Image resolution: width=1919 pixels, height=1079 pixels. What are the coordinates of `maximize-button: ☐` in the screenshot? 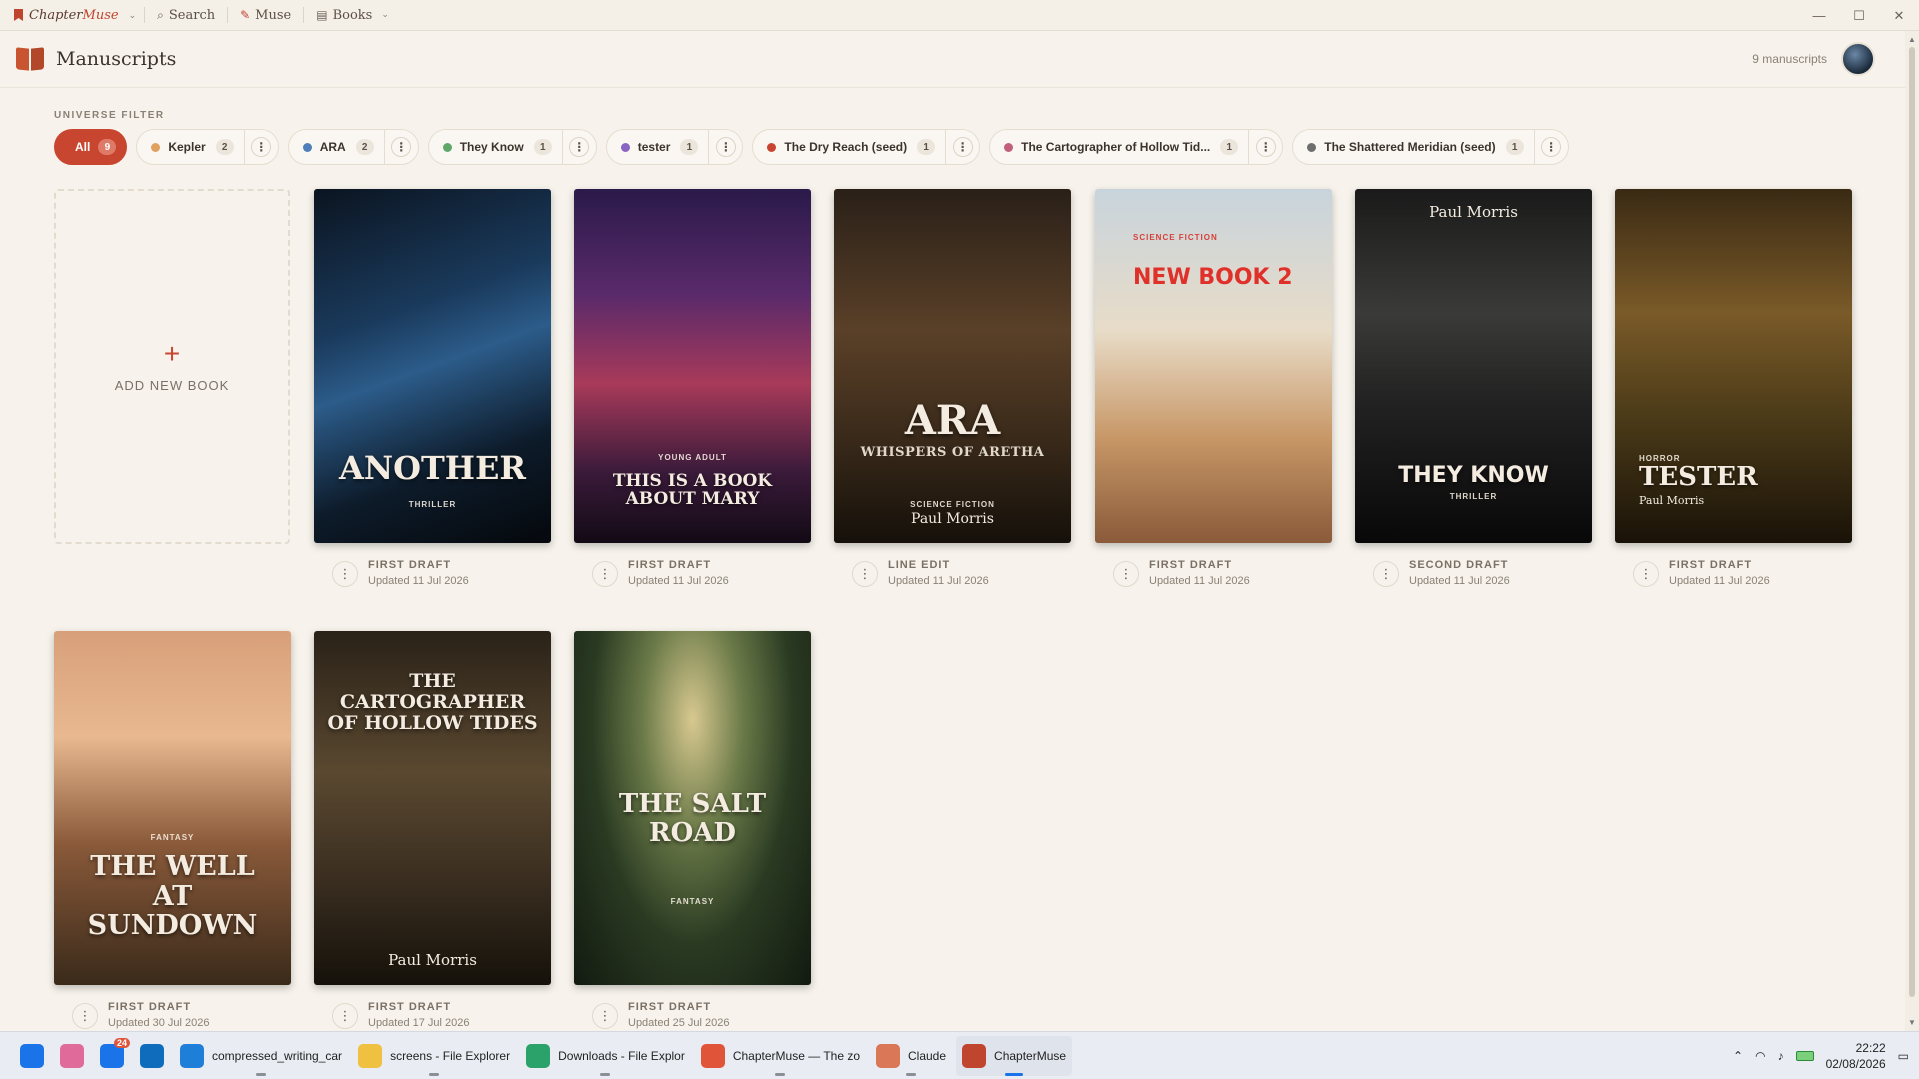 It's located at (1859, 15).